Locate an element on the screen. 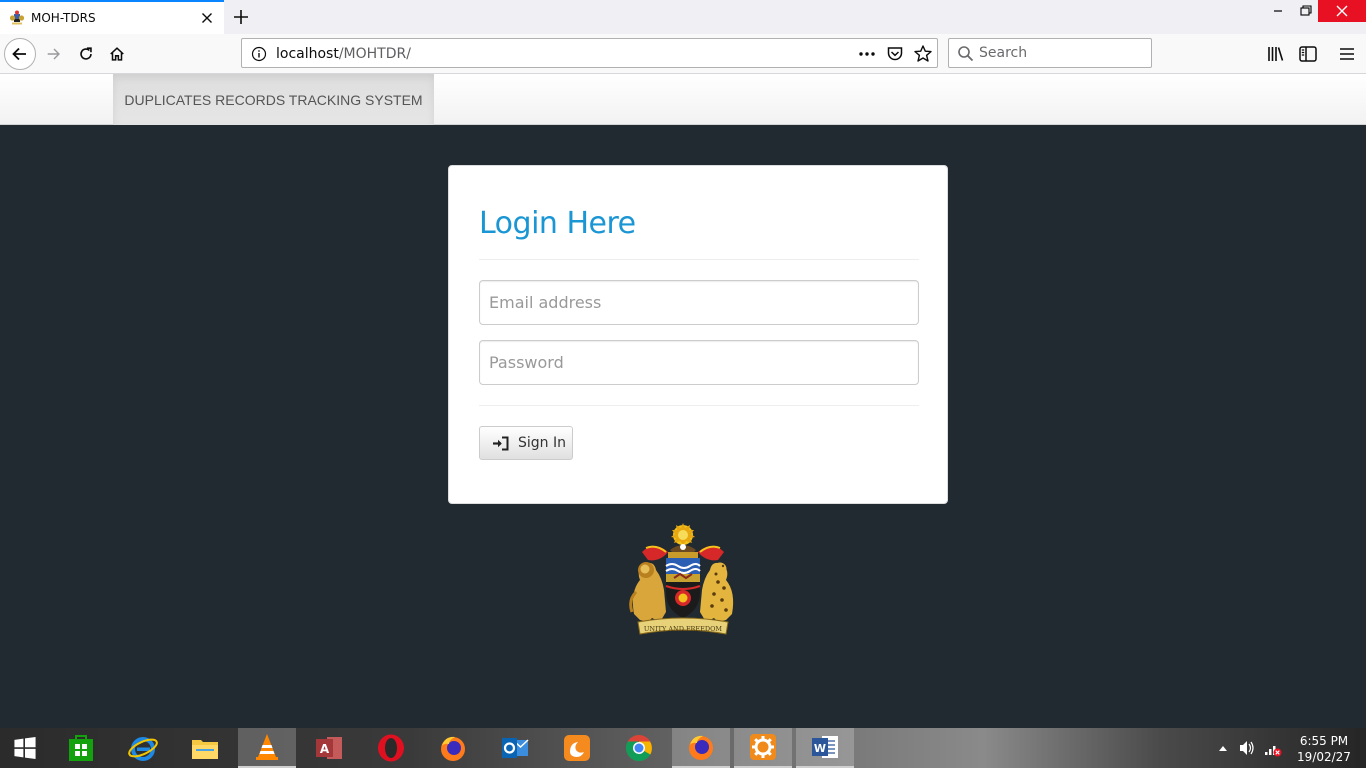 This screenshot has height=768, width=1366. pocket-icon is located at coordinates (895, 54).